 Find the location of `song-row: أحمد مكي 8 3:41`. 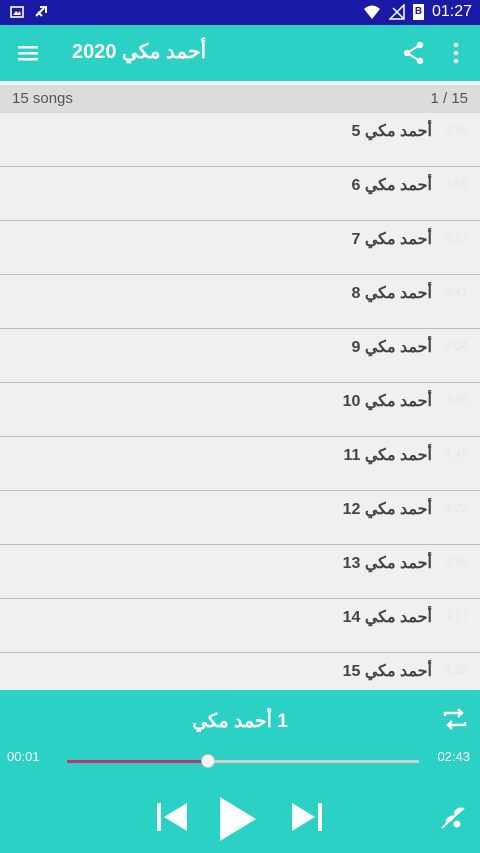

song-row: أحمد مكي 8 3:41 is located at coordinates (240, 302).